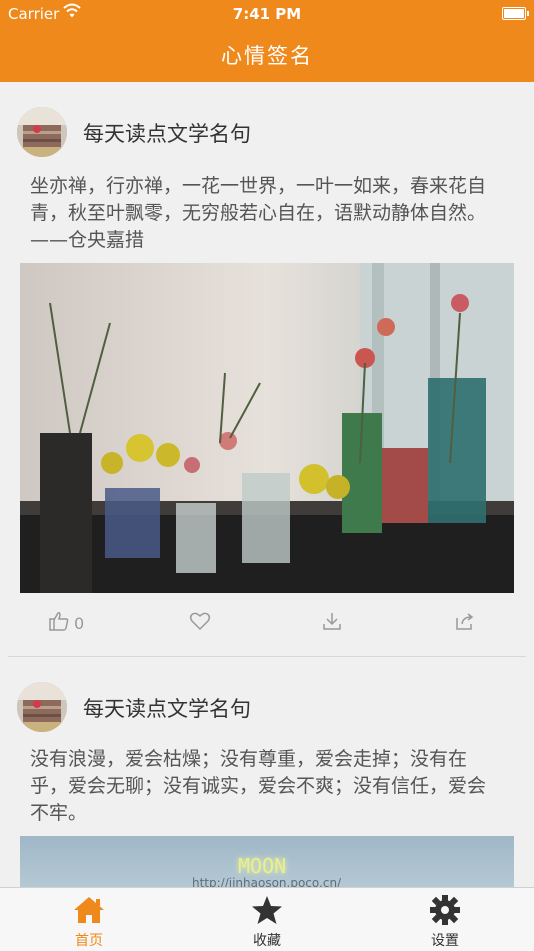 The width and height of the screenshot is (534, 951). I want to click on clock: 7:41 PM, so click(267, 14).